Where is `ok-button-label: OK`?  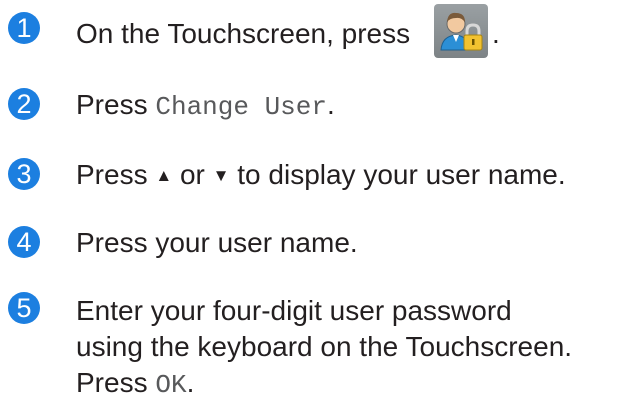 ok-button-label: OK is located at coordinates (171, 385).